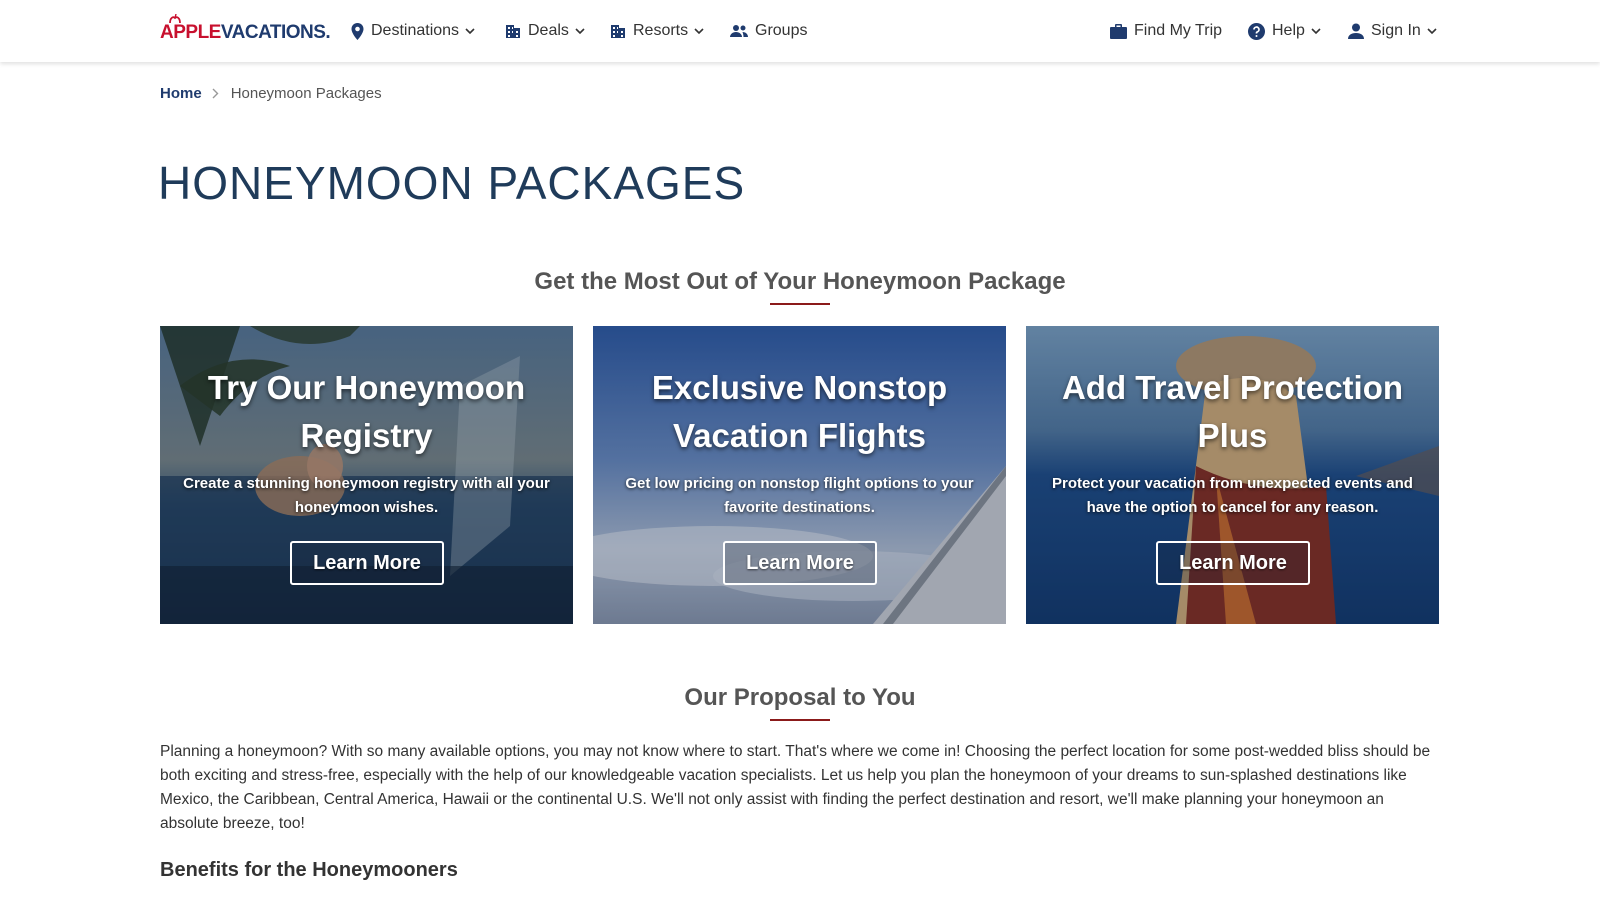 The width and height of the screenshot is (1600, 900). What do you see at coordinates (175, 19) in the screenshot?
I see `apple-logo-icon` at bounding box center [175, 19].